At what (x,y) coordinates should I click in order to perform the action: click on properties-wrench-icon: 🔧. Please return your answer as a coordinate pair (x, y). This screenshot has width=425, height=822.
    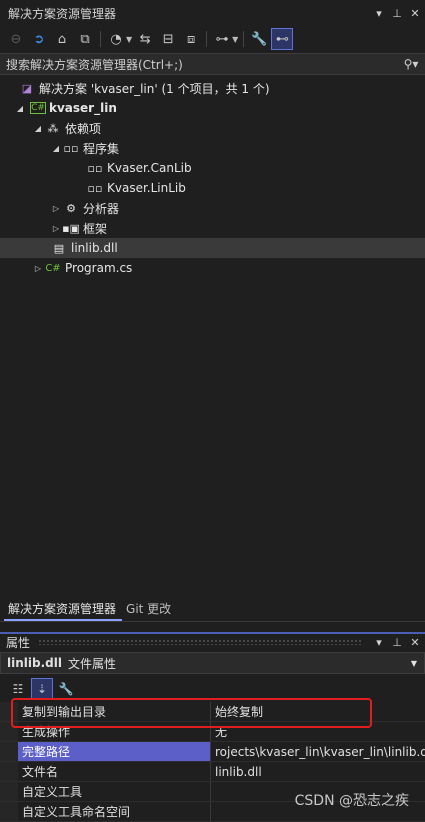
    Looking at the image, I should click on (259, 39).